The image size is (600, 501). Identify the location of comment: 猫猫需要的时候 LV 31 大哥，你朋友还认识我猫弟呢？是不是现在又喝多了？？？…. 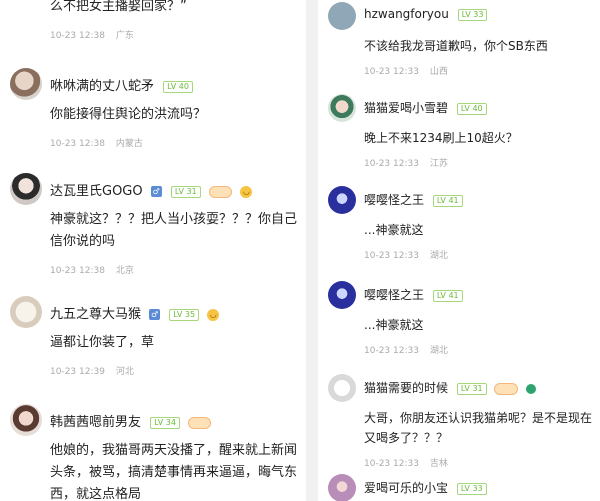
(464, 421).